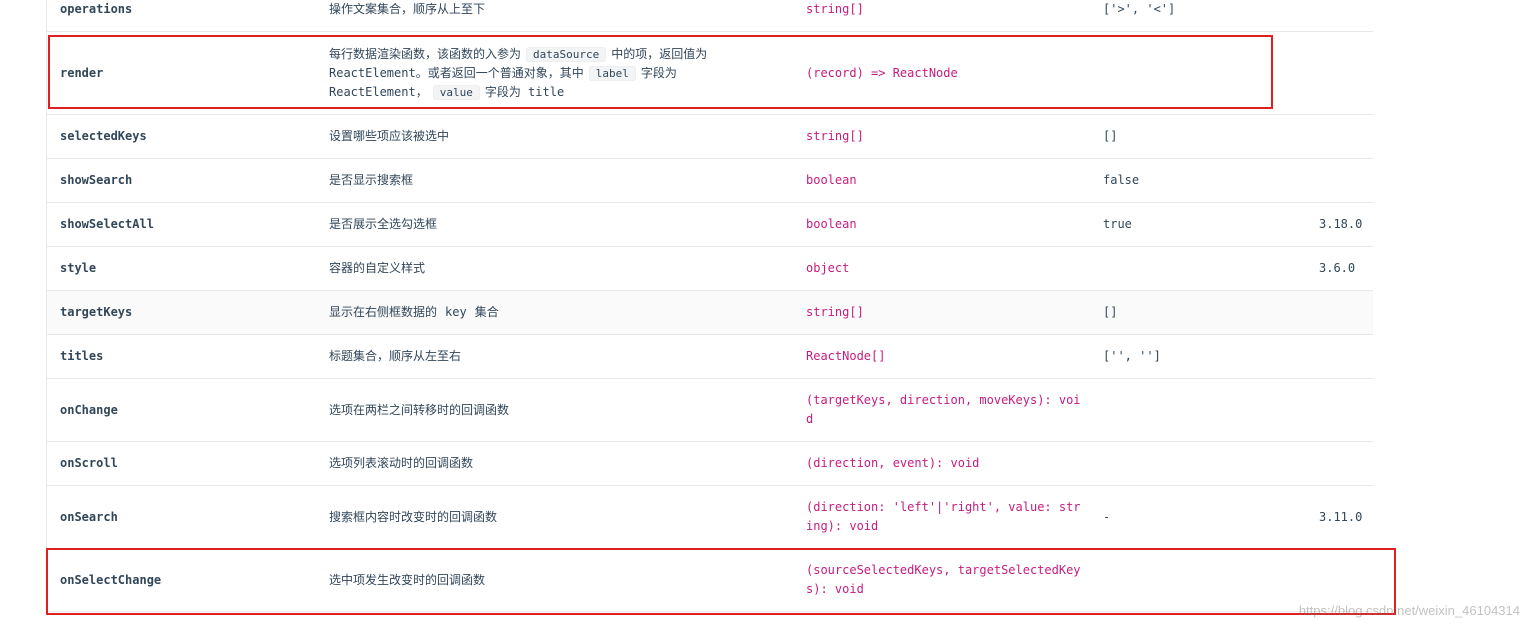 This screenshot has height=626, width=1528. Describe the element at coordinates (456, 92) in the screenshot. I see `inline-code: value` at that location.